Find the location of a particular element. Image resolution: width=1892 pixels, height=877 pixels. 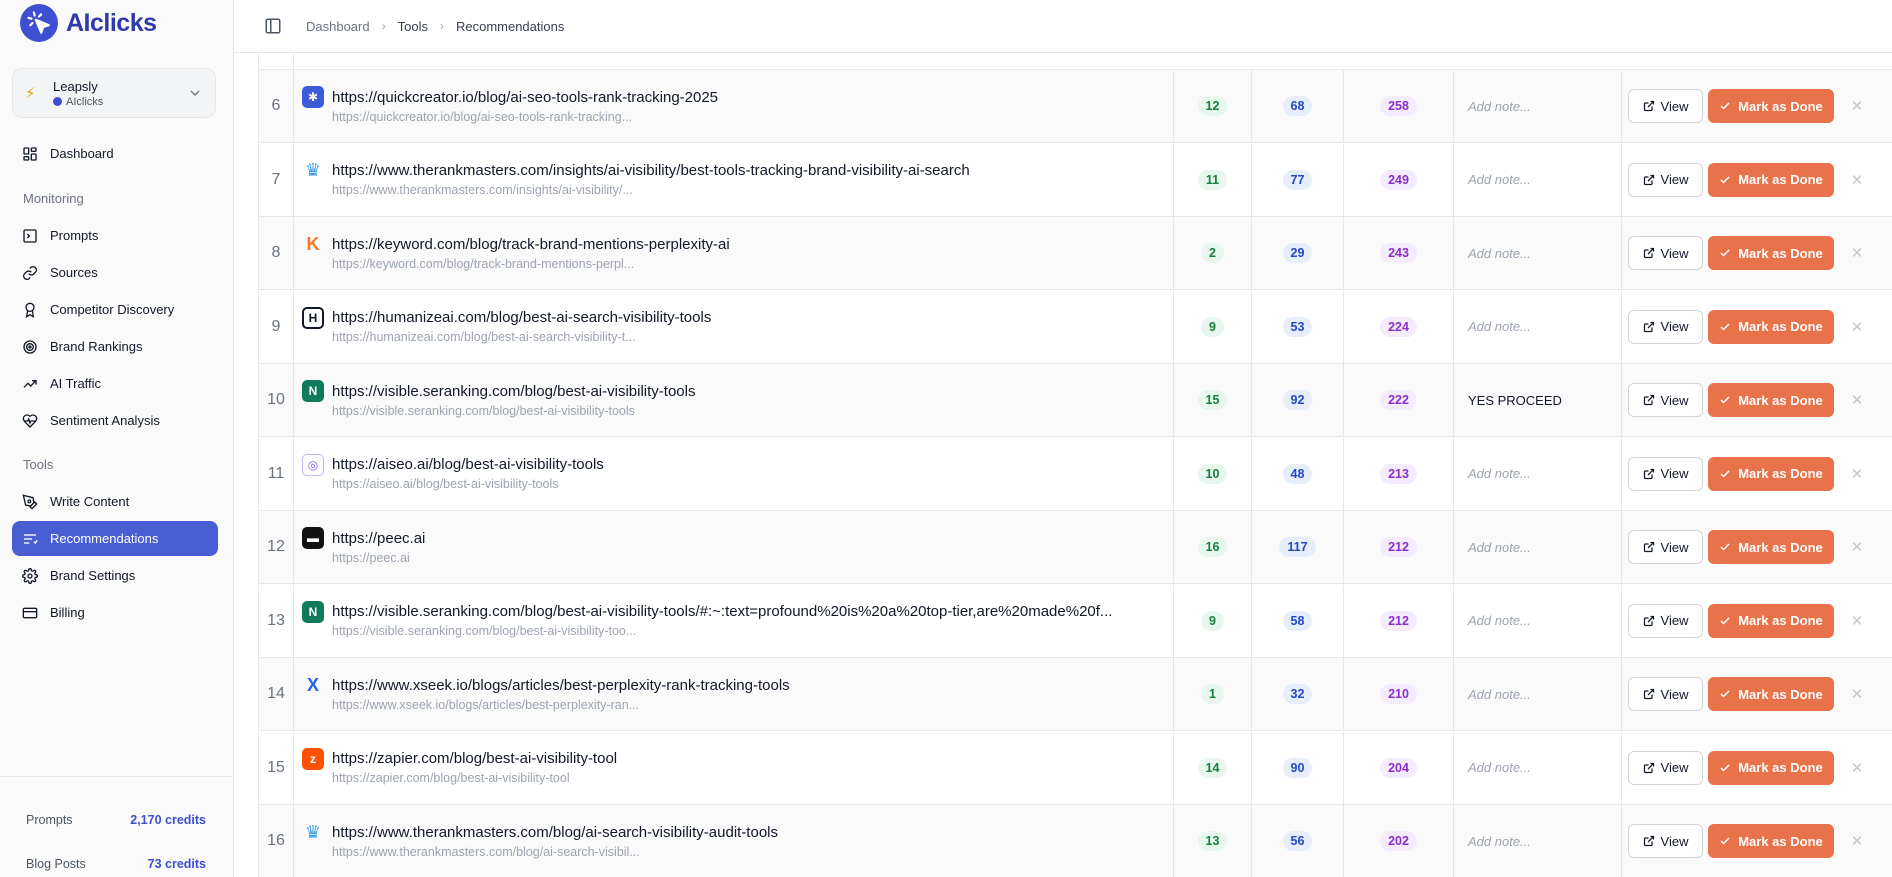

credit-value: 2,170 credits is located at coordinates (168, 820).